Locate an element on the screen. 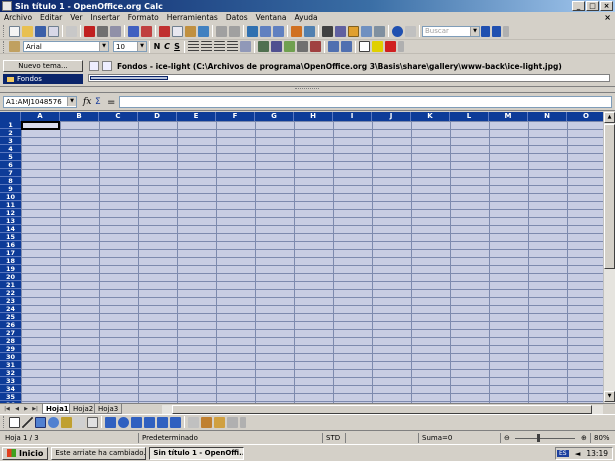 This screenshot has height=461, width=615. menu-formato: Formato is located at coordinates (143, 17).